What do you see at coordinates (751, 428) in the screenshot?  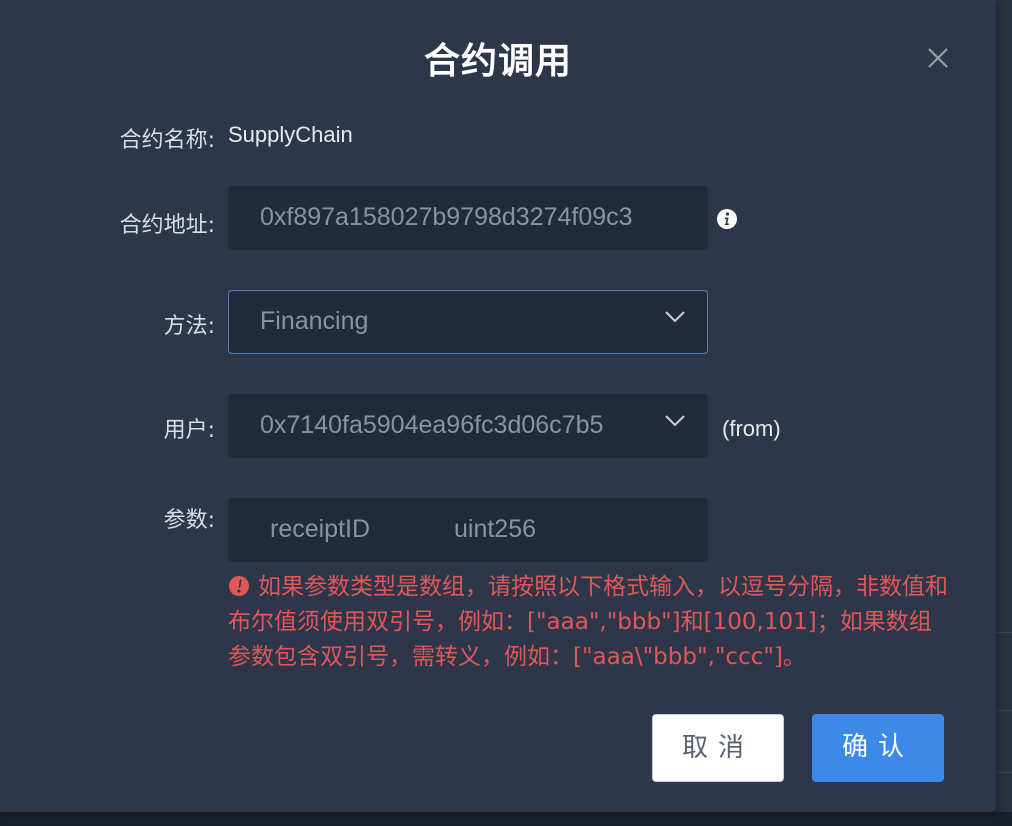 I see `user-from-suffix: (from)` at bounding box center [751, 428].